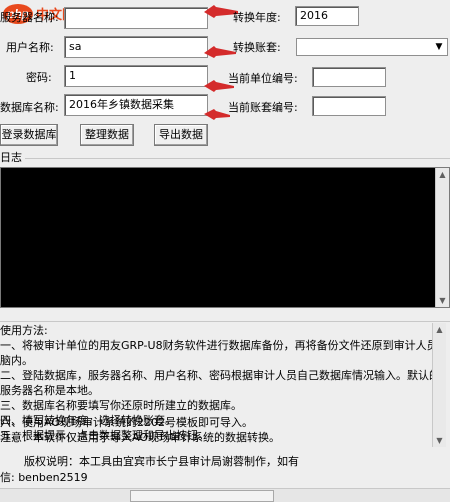 Image resolution: width=450 pixels, height=502 pixels. What do you see at coordinates (107, 135) in the screenshot?
I see `organize-data-button: 整理数据` at bounding box center [107, 135].